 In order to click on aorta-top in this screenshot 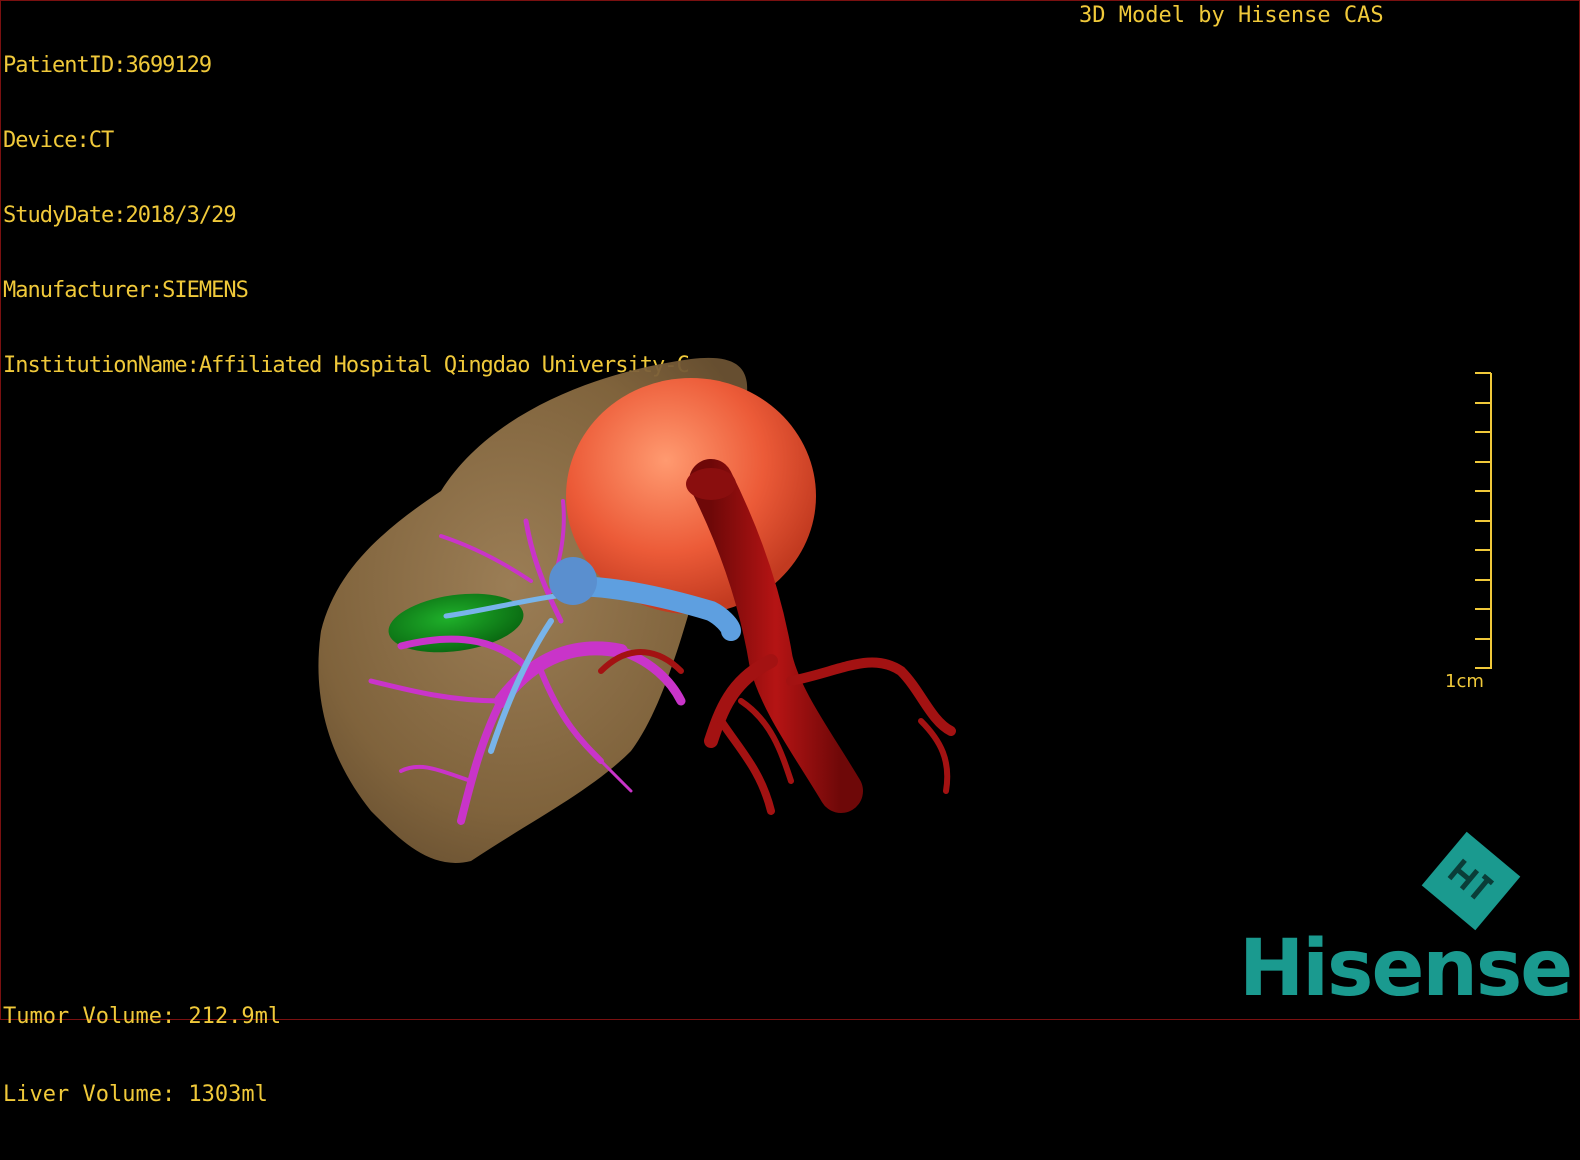, I will do `click(711, 484)`.